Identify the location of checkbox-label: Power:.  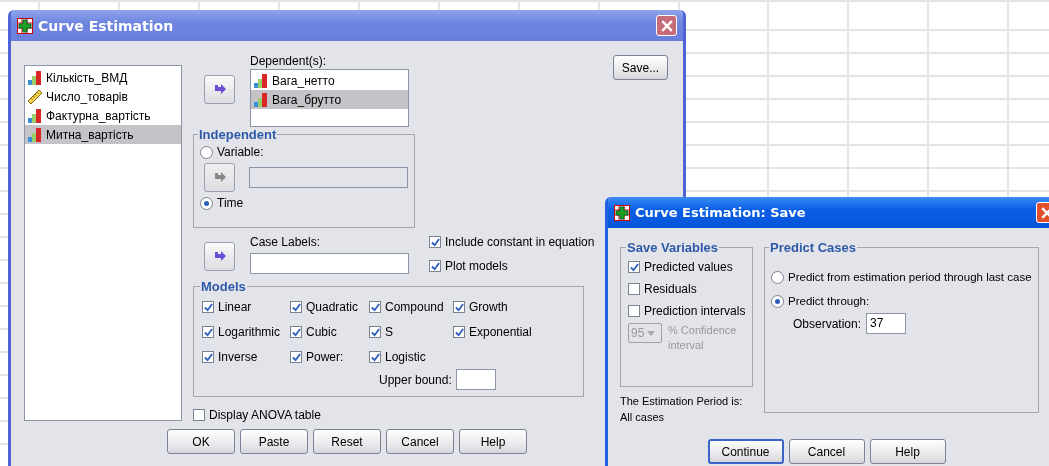
(325, 357).